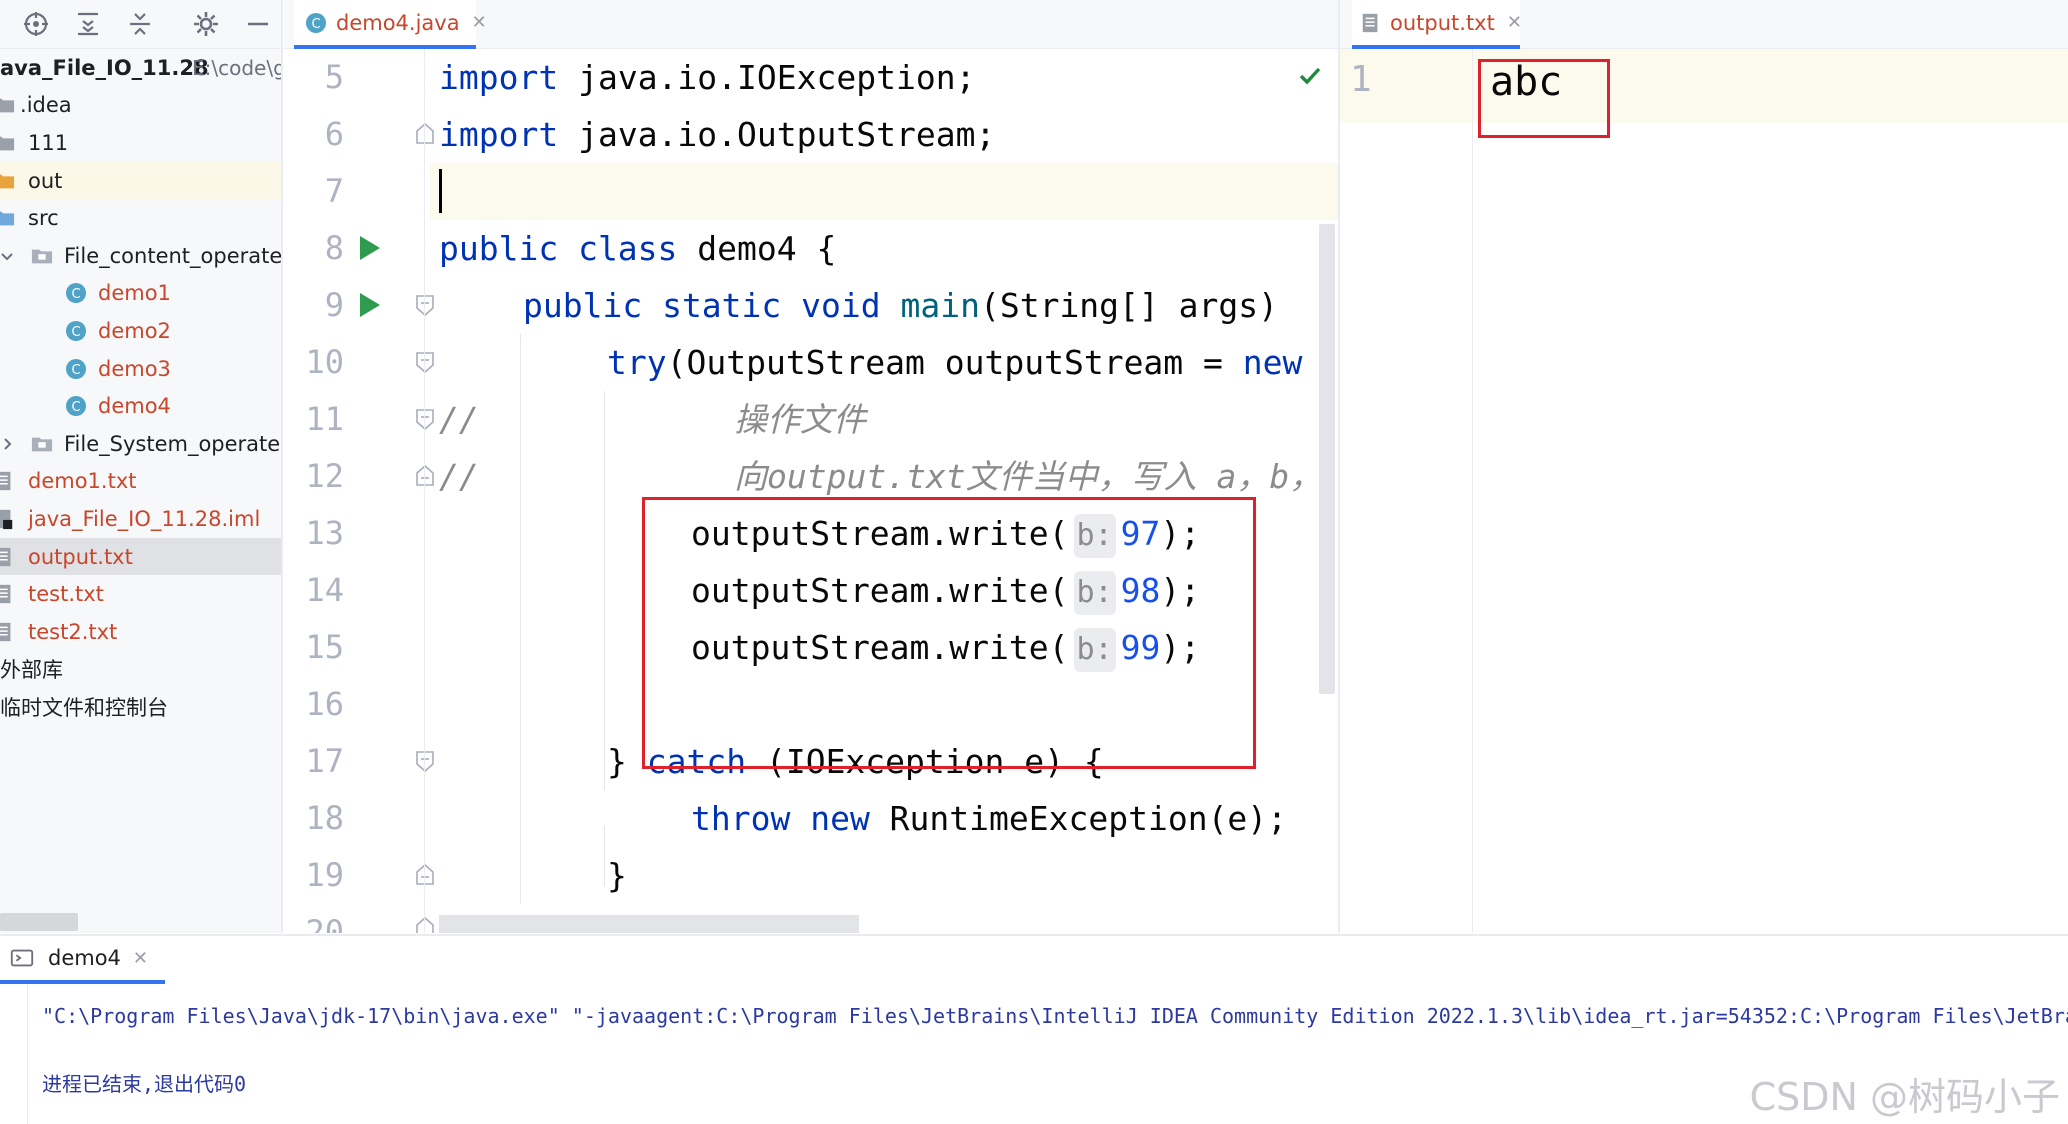 This screenshot has height=1124, width=2068. I want to click on folder-orange-icon, so click(8, 181).